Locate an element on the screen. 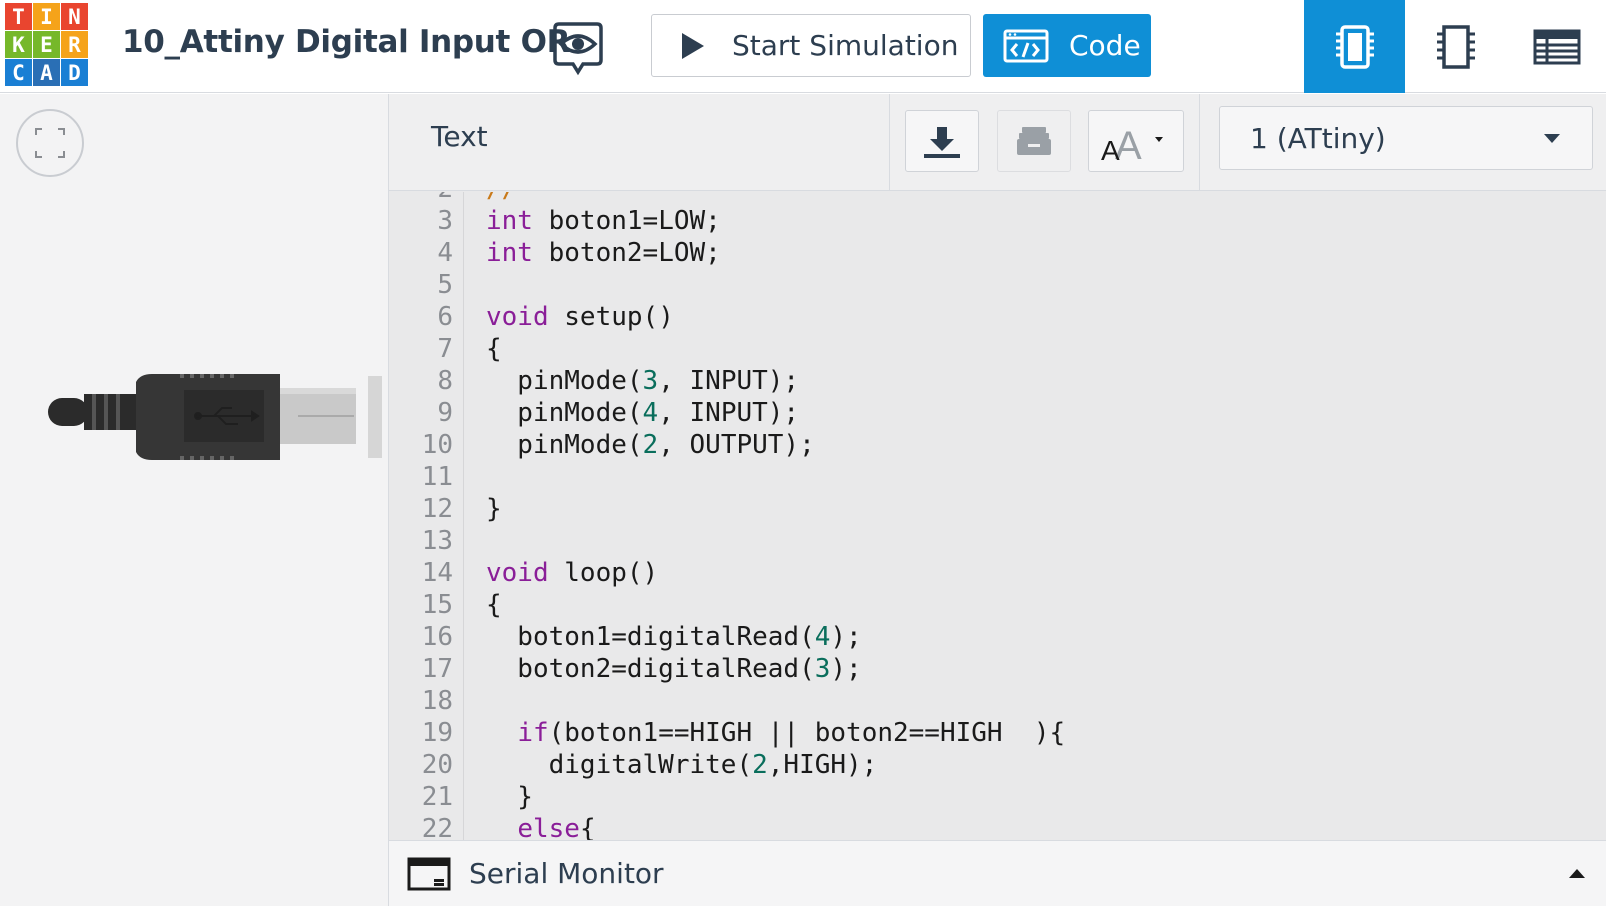 This screenshot has width=1606, height=906. code-line: 7{ is located at coordinates (997, 349).